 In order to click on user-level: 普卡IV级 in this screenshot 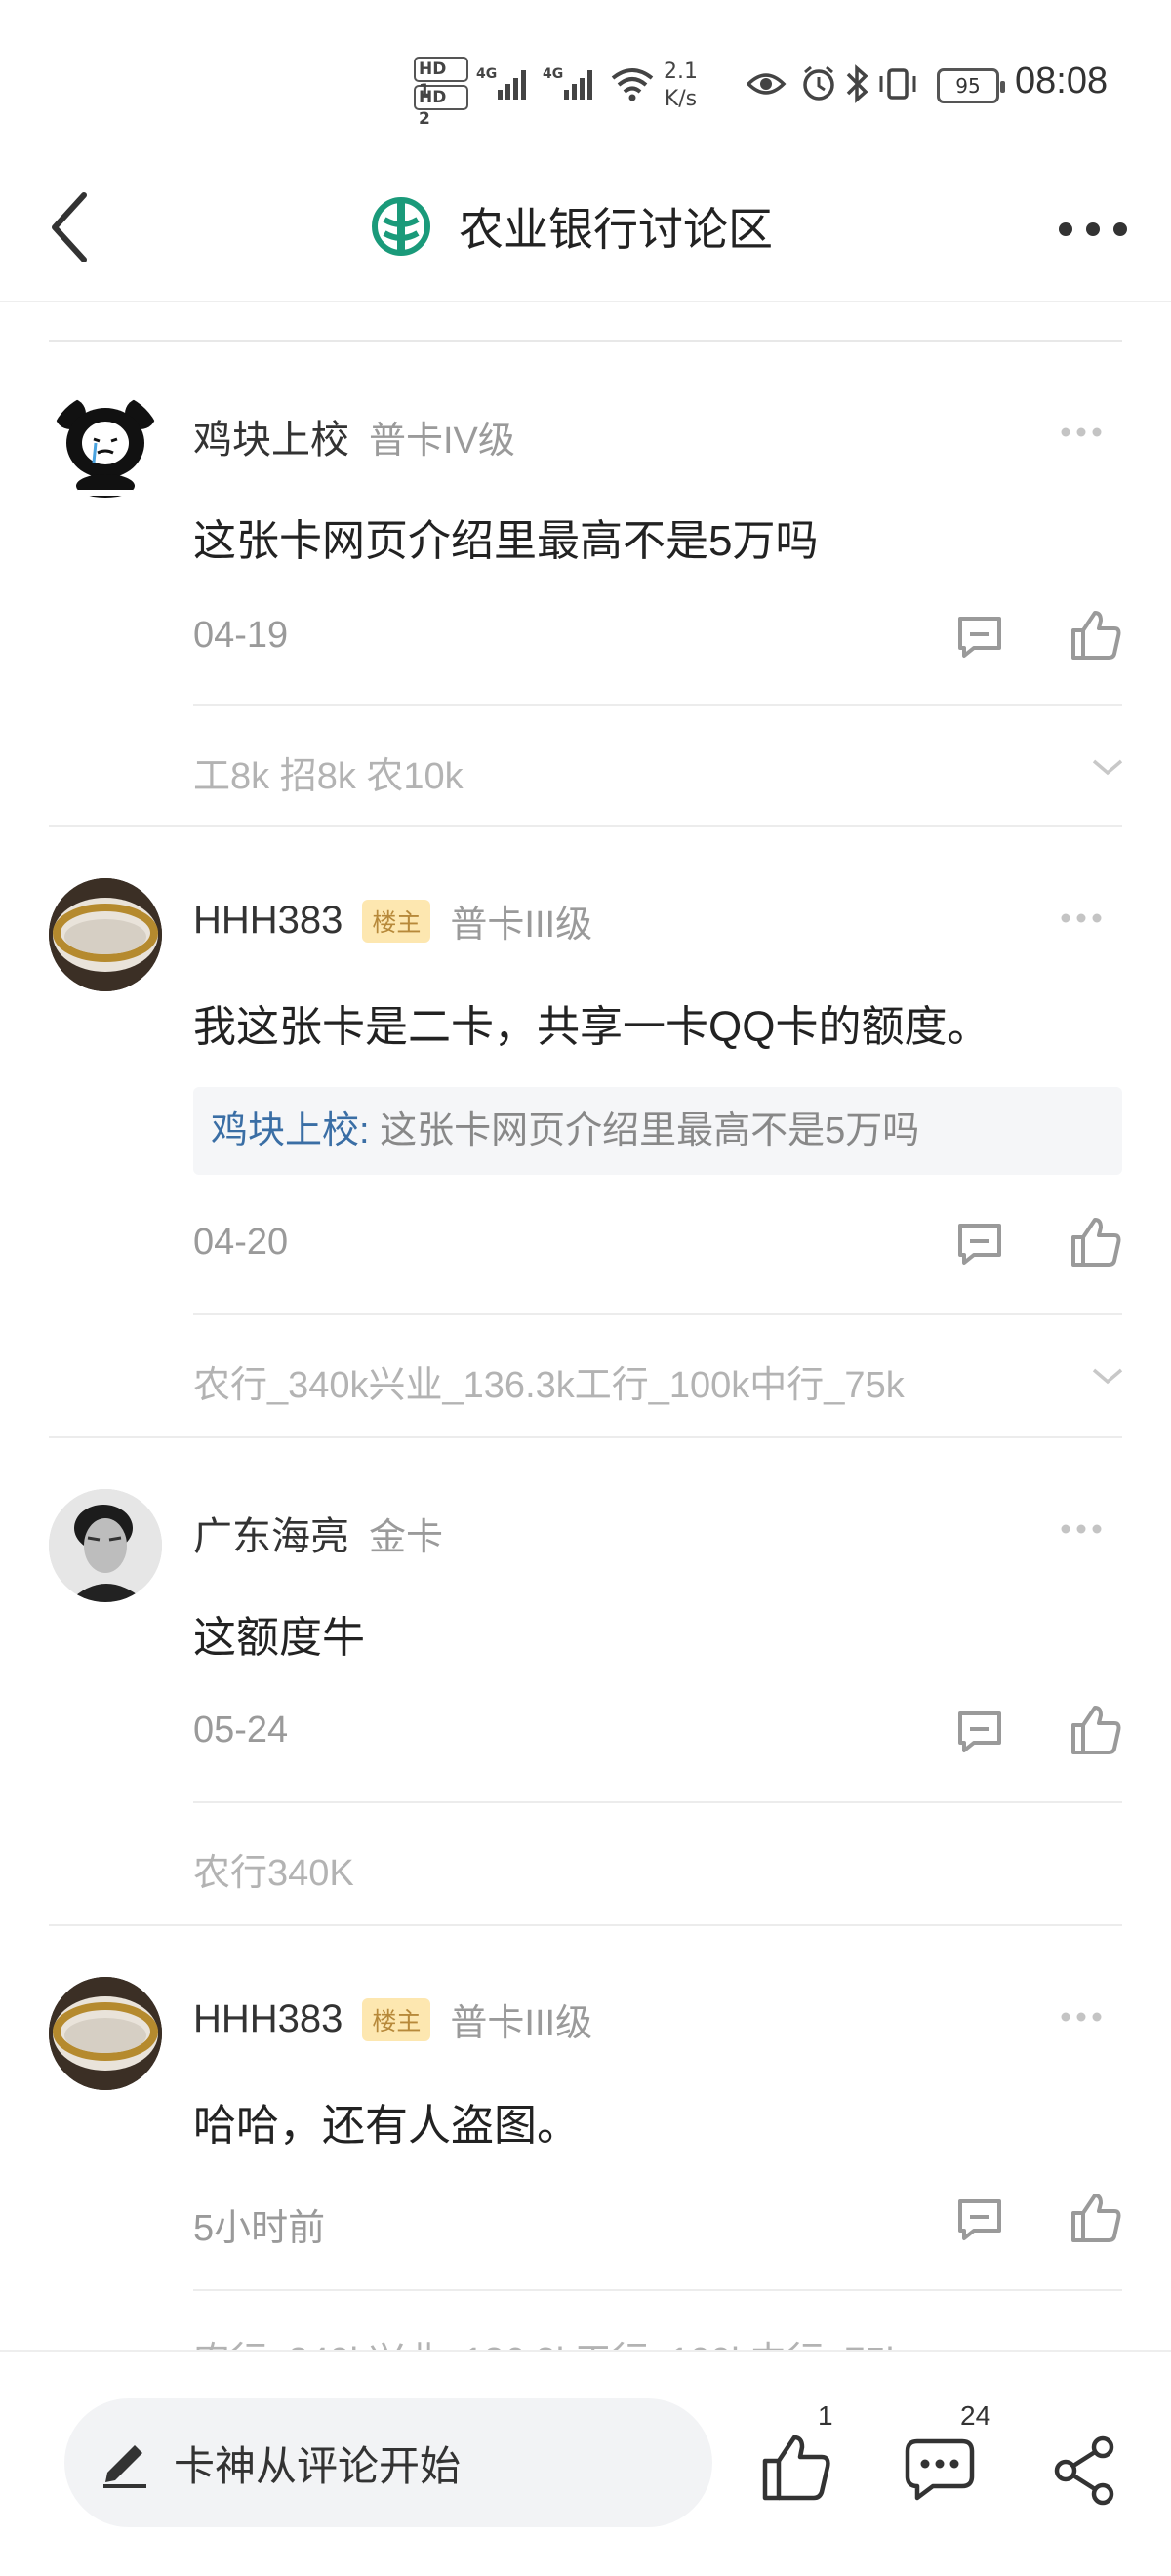, I will do `click(442, 441)`.